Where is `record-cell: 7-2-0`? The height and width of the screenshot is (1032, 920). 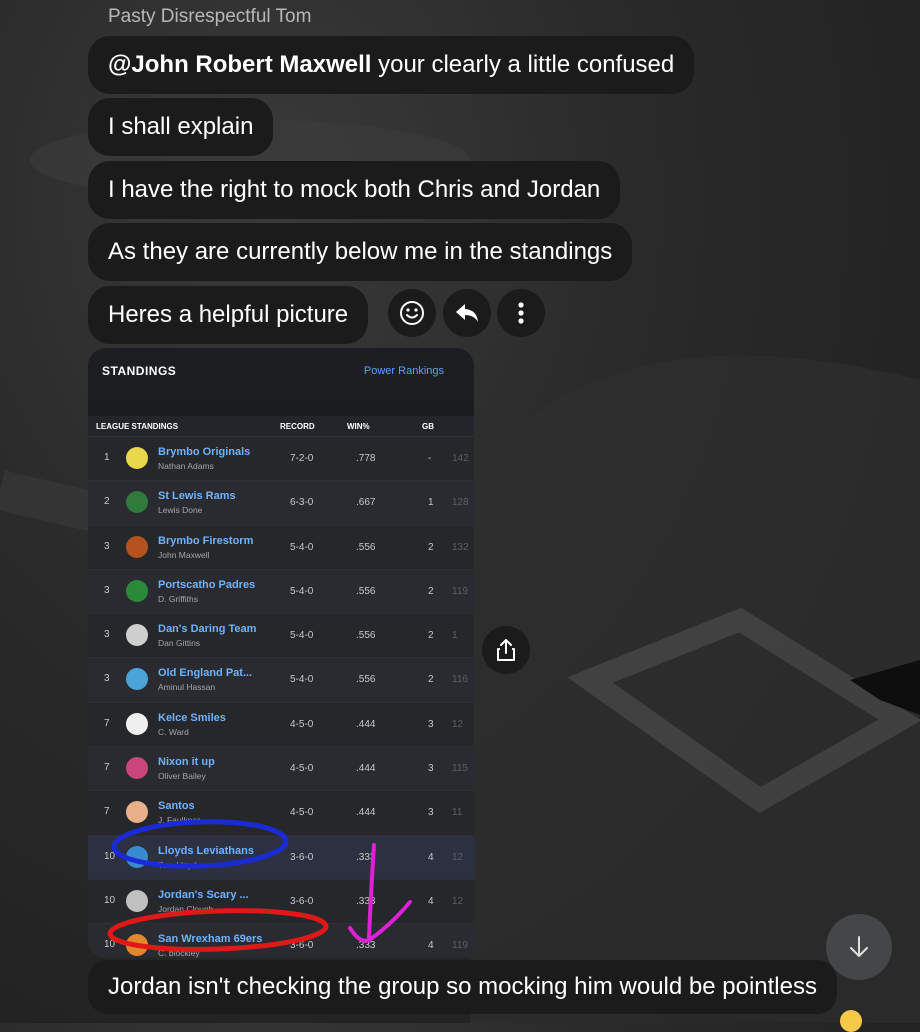
record-cell: 7-2-0 is located at coordinates (302, 458).